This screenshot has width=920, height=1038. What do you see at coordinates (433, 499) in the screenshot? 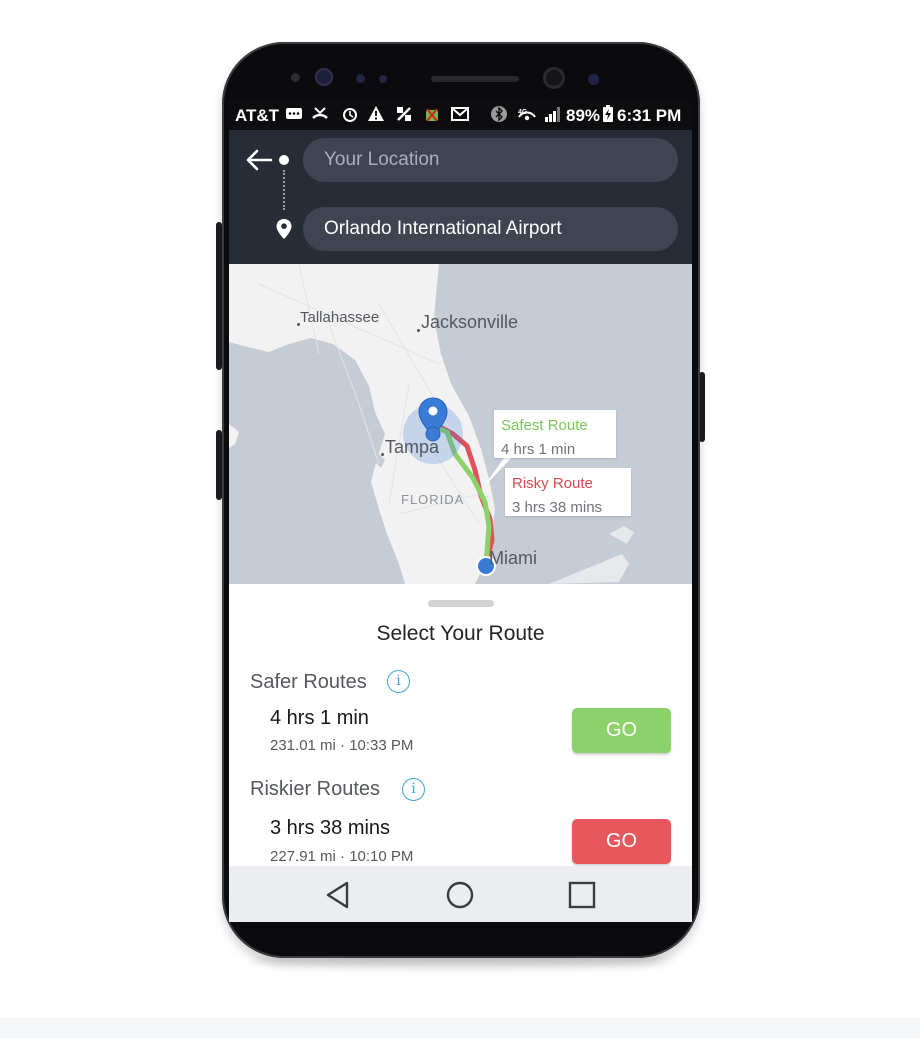
I see `region-label: FLORIDA` at bounding box center [433, 499].